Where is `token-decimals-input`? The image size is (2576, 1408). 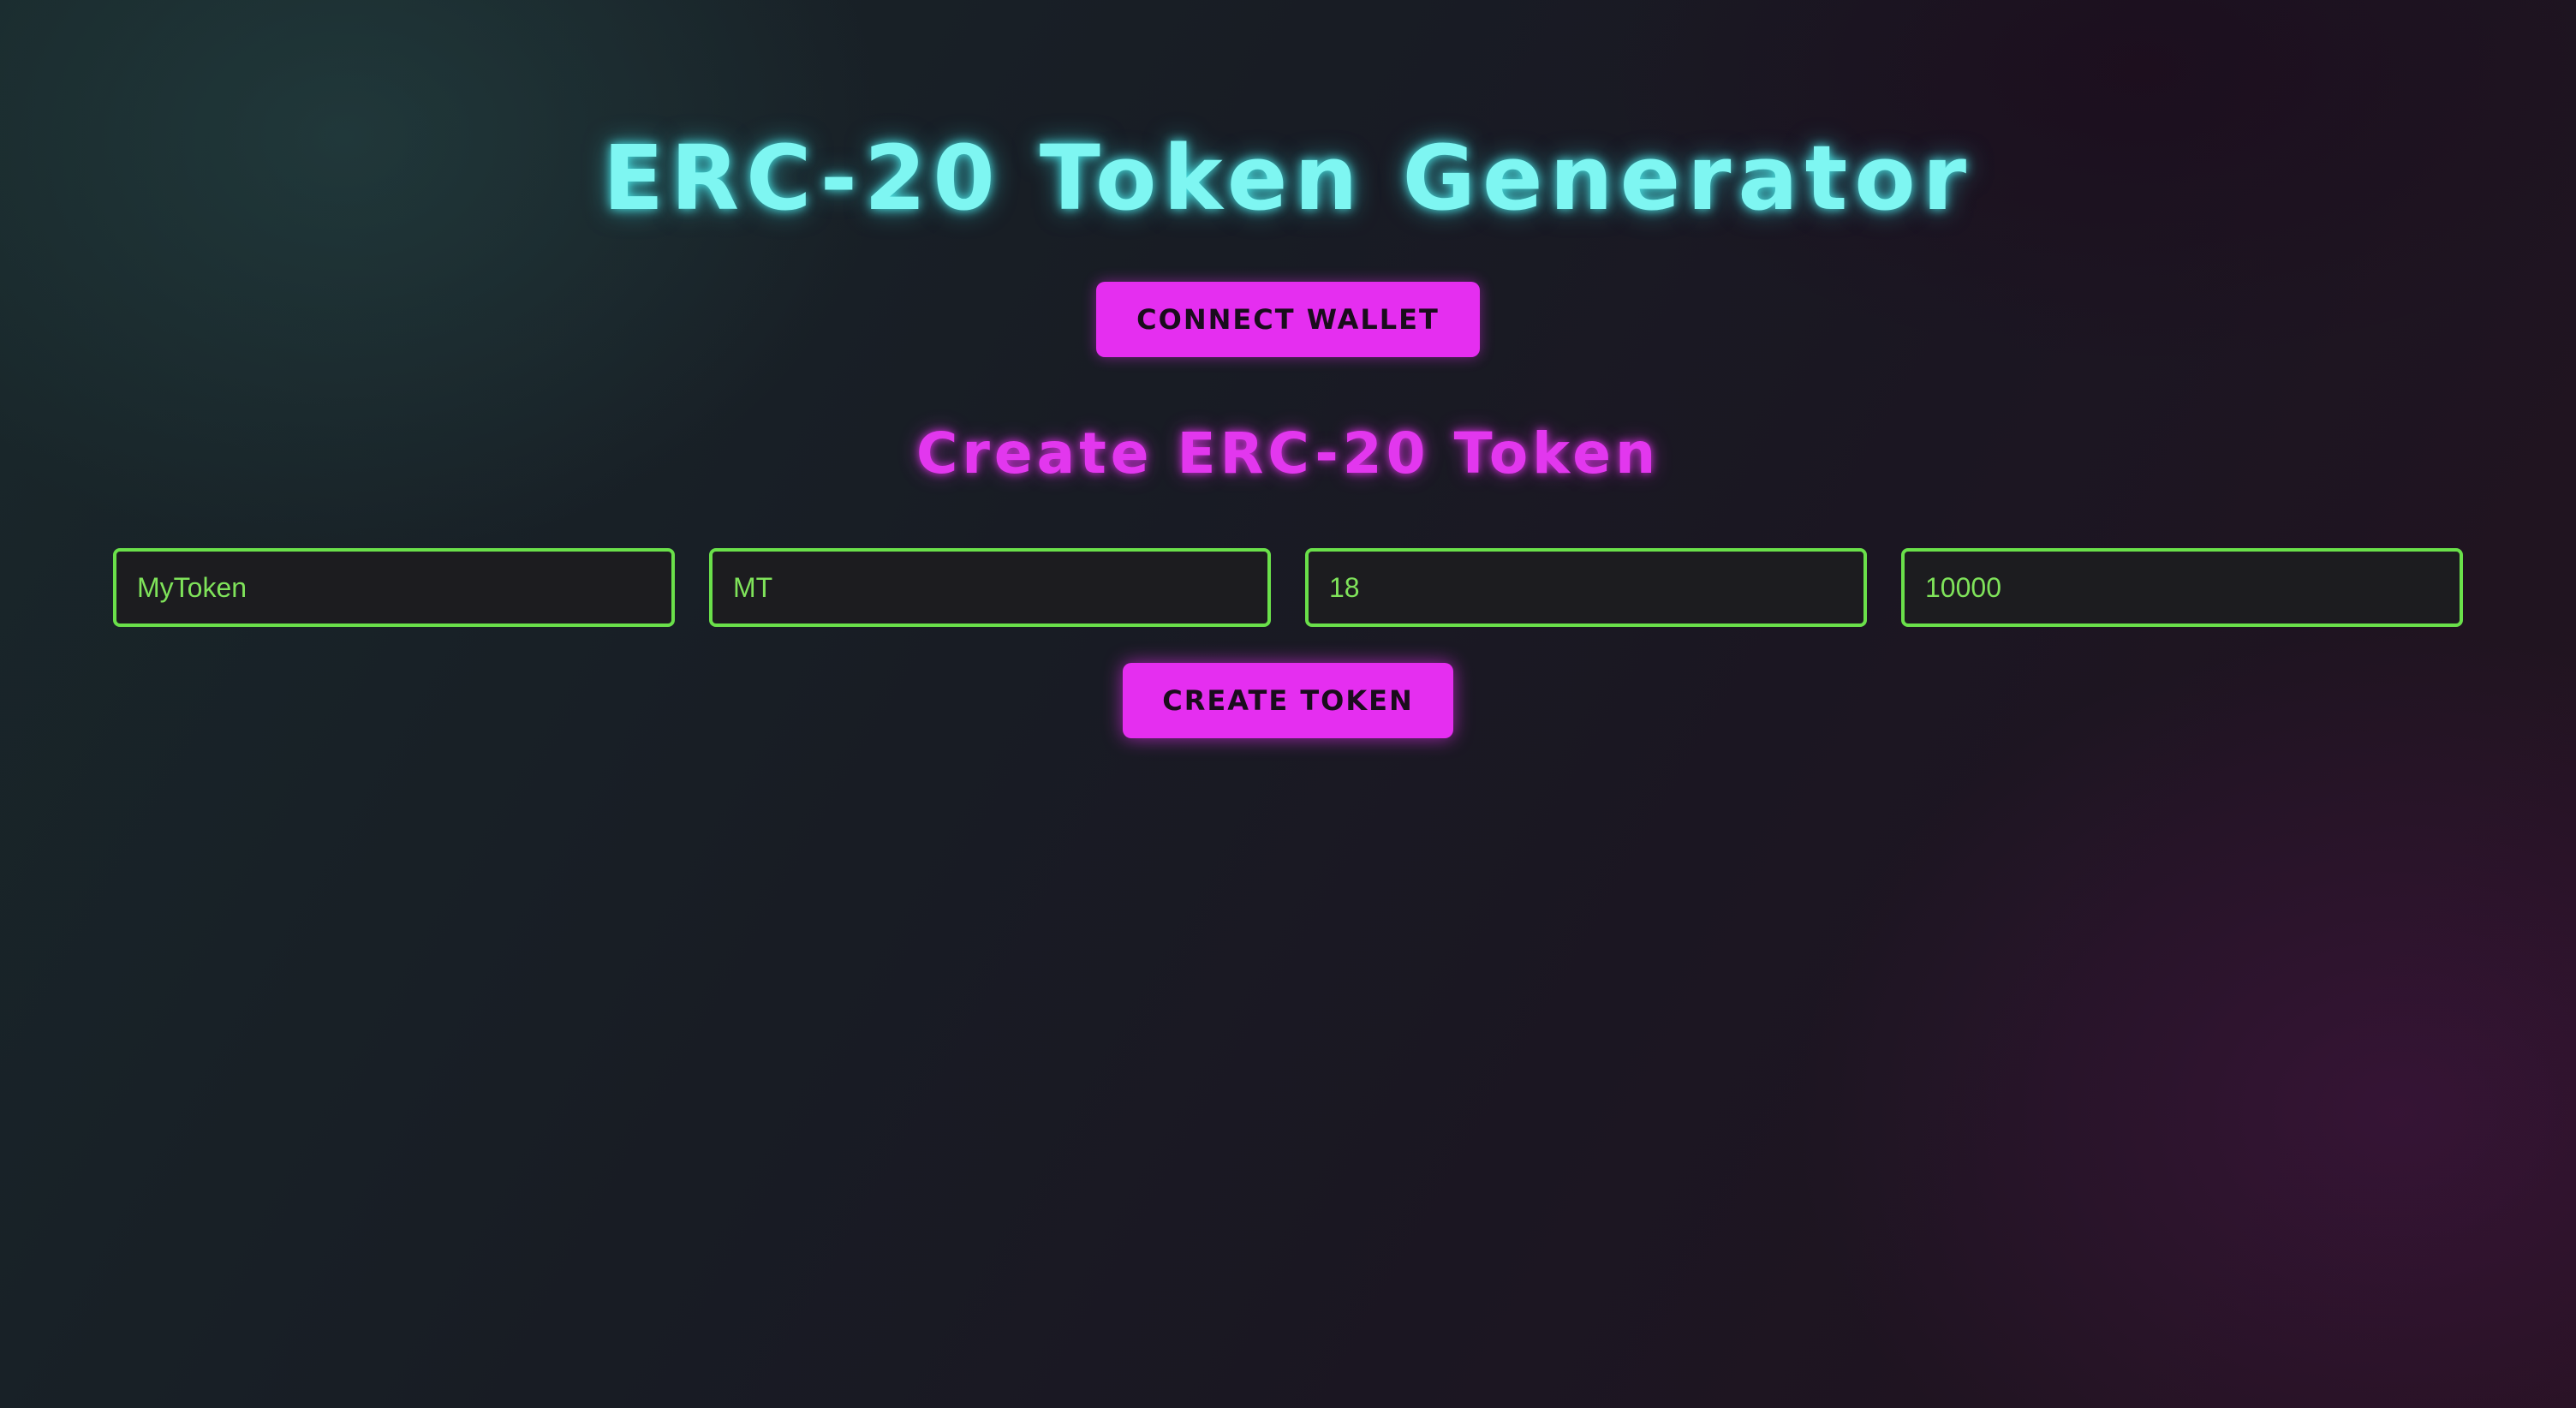
token-decimals-input is located at coordinates (1586, 587).